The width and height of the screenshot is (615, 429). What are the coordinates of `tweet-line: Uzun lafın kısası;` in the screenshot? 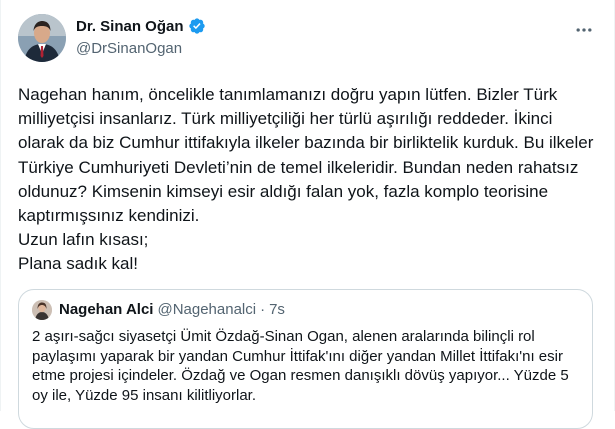 It's located at (83, 240).